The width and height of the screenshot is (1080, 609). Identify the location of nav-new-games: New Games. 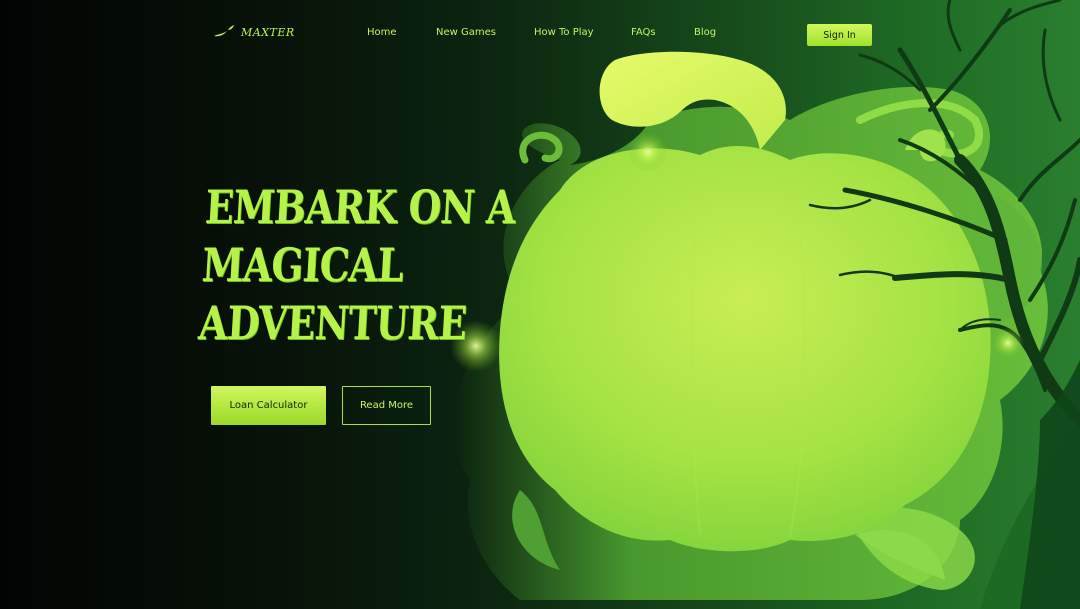
(466, 32).